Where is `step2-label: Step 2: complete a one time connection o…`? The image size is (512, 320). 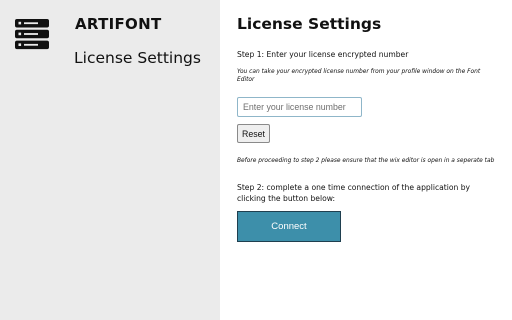
step2-label: Step 2: complete a one time connection o… is located at coordinates (354, 193).